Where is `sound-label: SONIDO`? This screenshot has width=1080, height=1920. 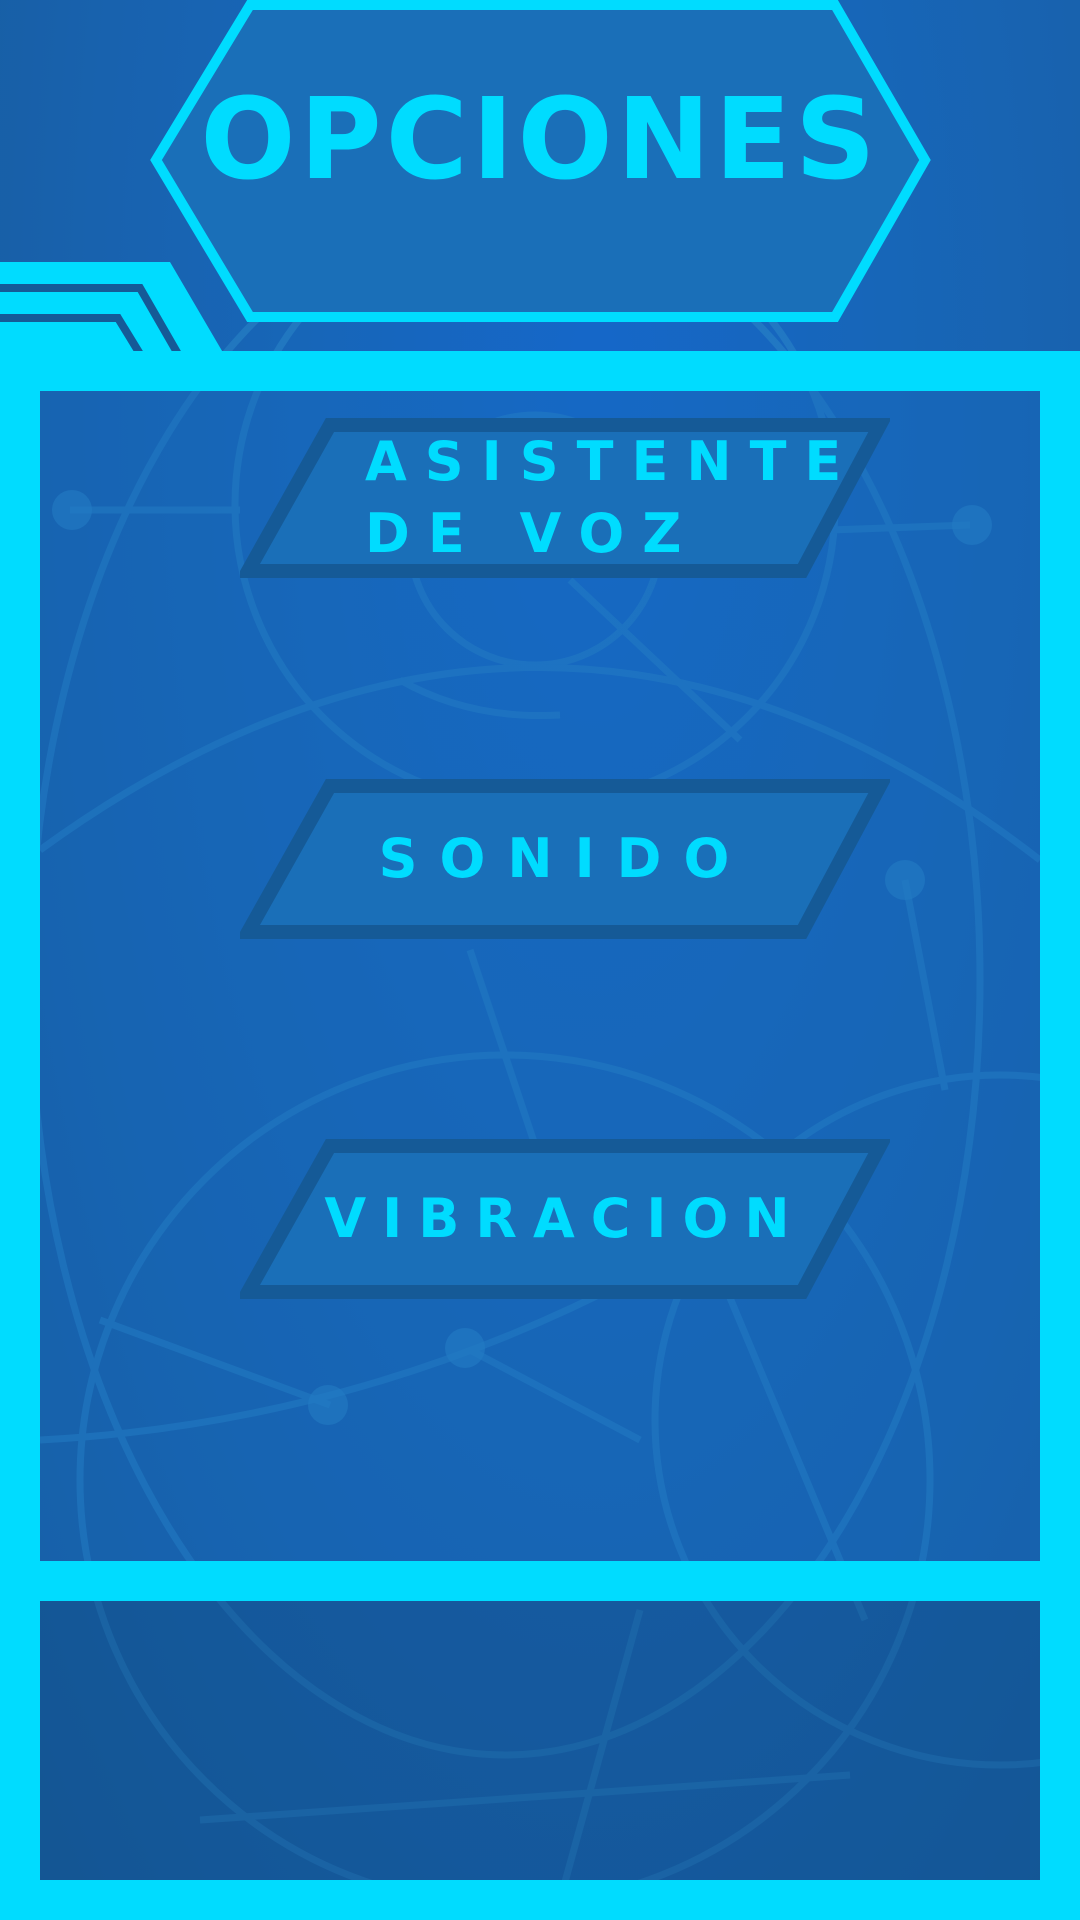 sound-label: SONIDO is located at coordinates (565, 858).